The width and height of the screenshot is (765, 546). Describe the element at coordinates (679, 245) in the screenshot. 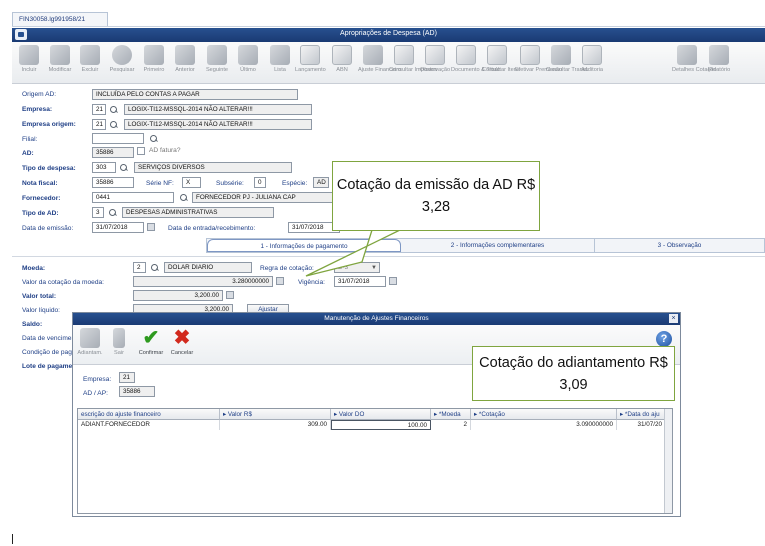

I see `tab-observacao: 3 - Observação` at that location.